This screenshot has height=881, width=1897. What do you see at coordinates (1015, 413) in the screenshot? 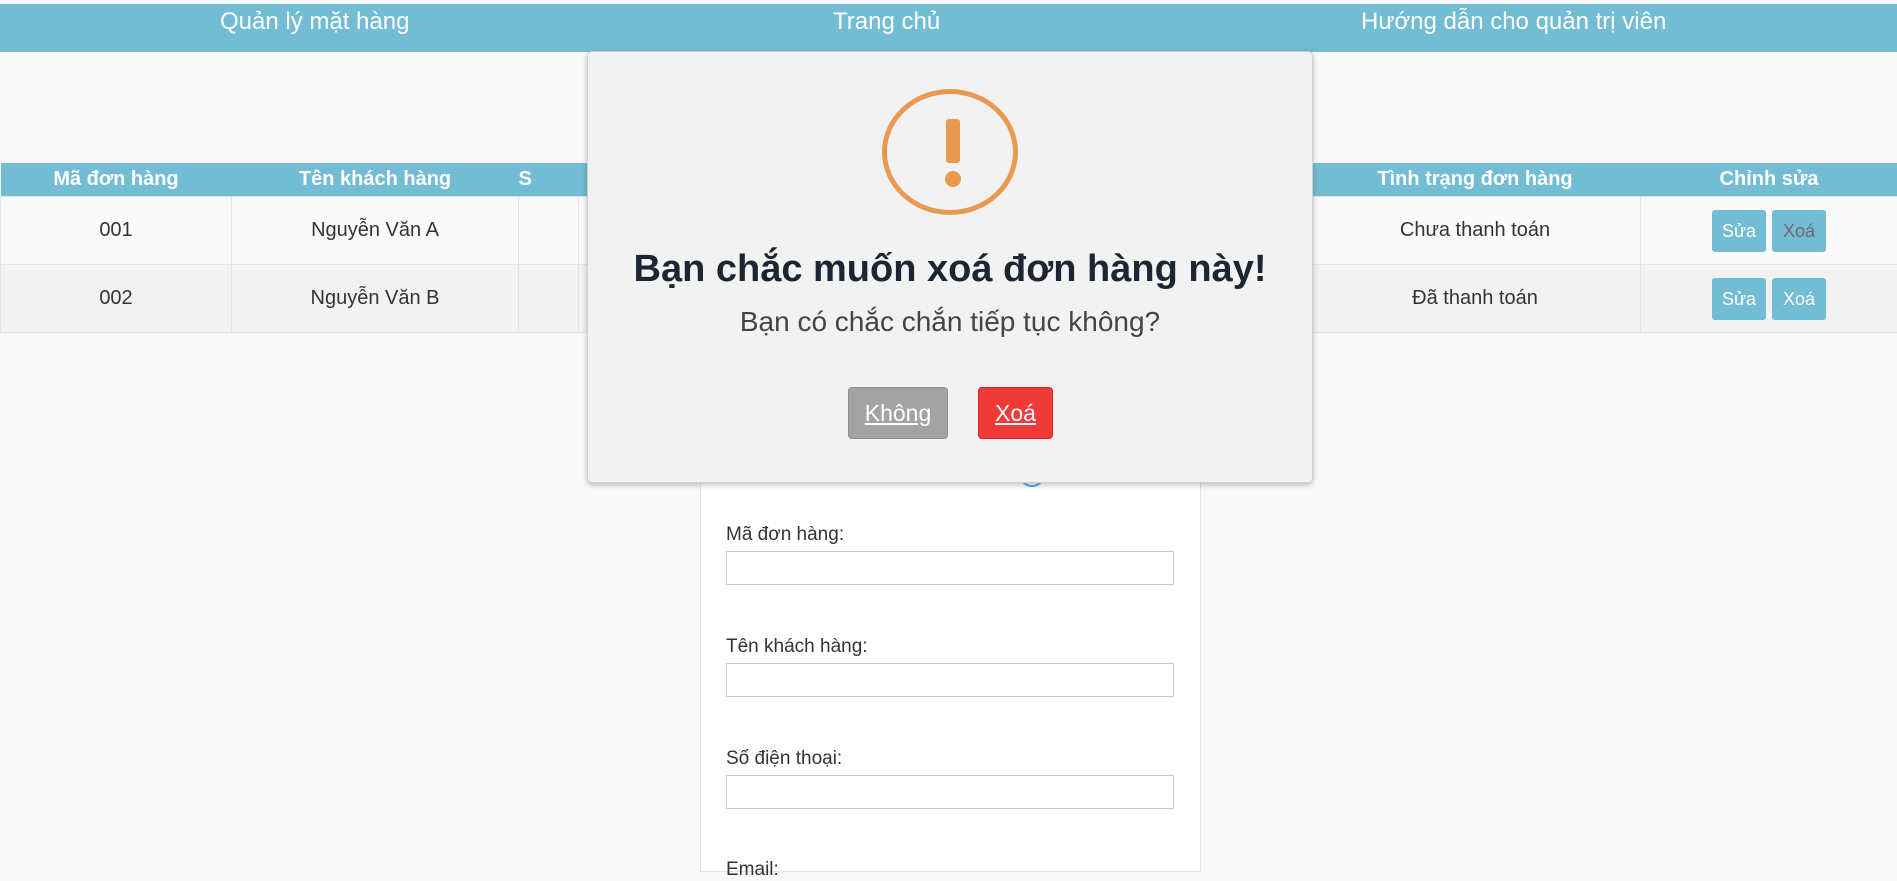
I see `confirm-delete-button: Xoá` at bounding box center [1015, 413].